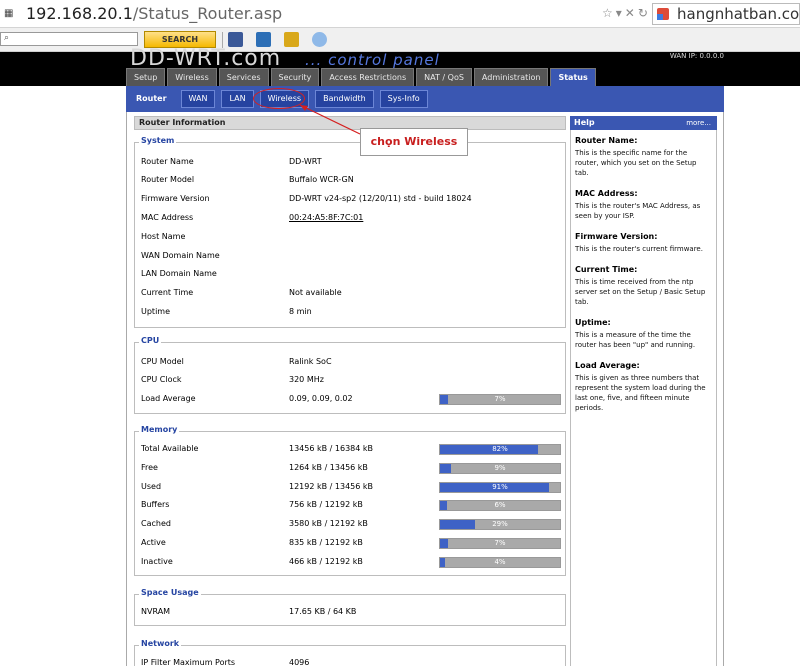 The height and width of the screenshot is (666, 800). I want to click on wan-ip-readout: WAN IP: 0.0.0.0, so click(696, 56).